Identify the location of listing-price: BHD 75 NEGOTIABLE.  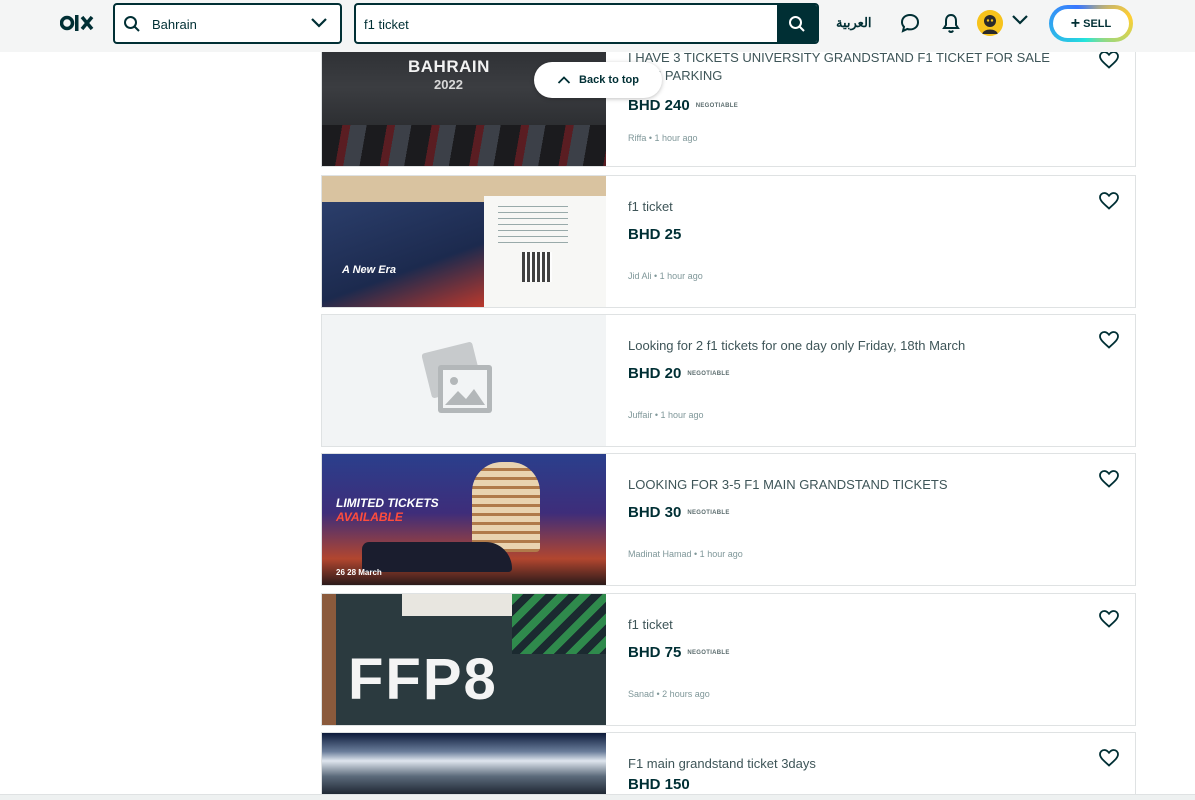
(679, 652).